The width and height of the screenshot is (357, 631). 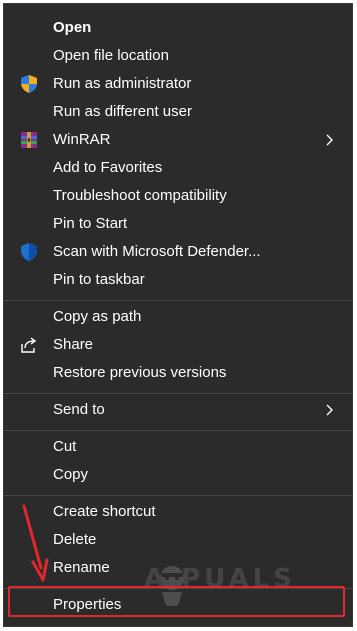 What do you see at coordinates (108, 167) in the screenshot?
I see `menu-item-label: Add to Favorites` at bounding box center [108, 167].